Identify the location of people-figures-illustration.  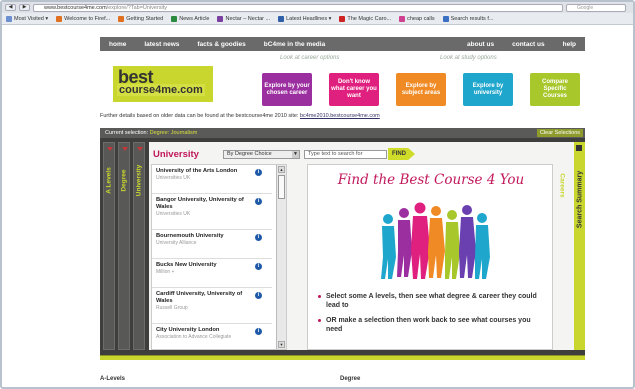
(435, 240).